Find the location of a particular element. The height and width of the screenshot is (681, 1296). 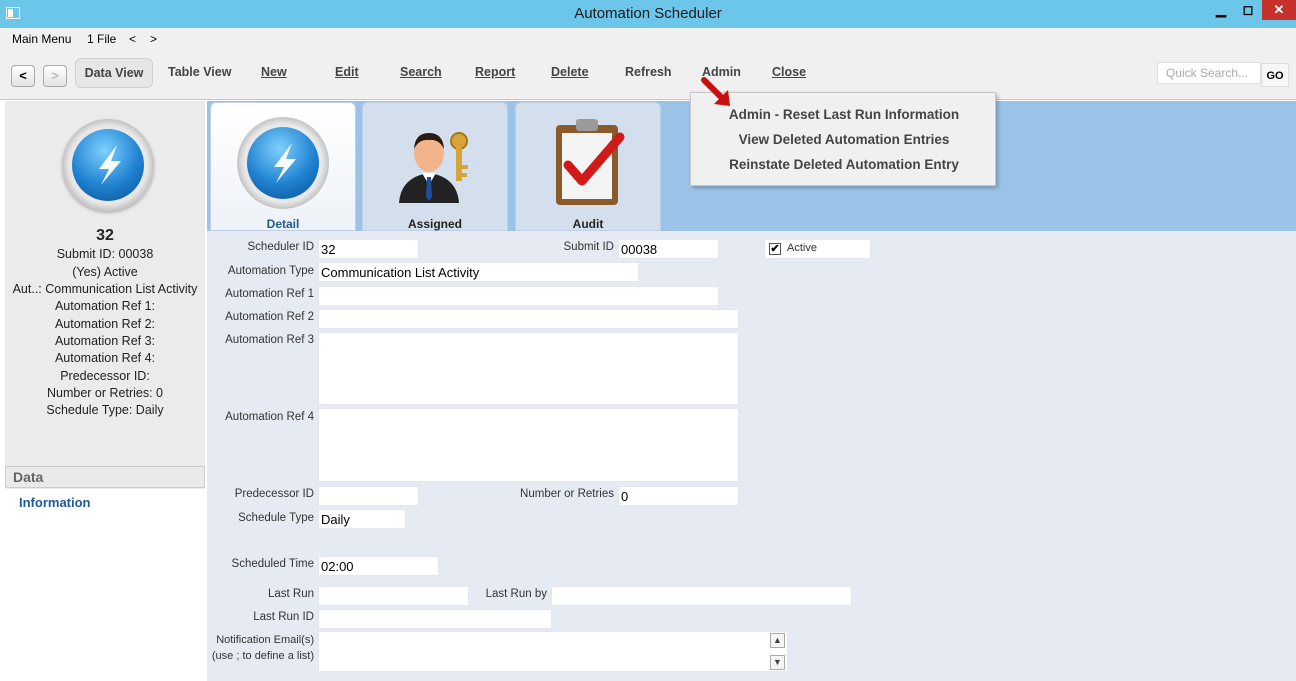

summary-automation-type: Aut..: Communication List Activity is located at coordinates (105, 289).